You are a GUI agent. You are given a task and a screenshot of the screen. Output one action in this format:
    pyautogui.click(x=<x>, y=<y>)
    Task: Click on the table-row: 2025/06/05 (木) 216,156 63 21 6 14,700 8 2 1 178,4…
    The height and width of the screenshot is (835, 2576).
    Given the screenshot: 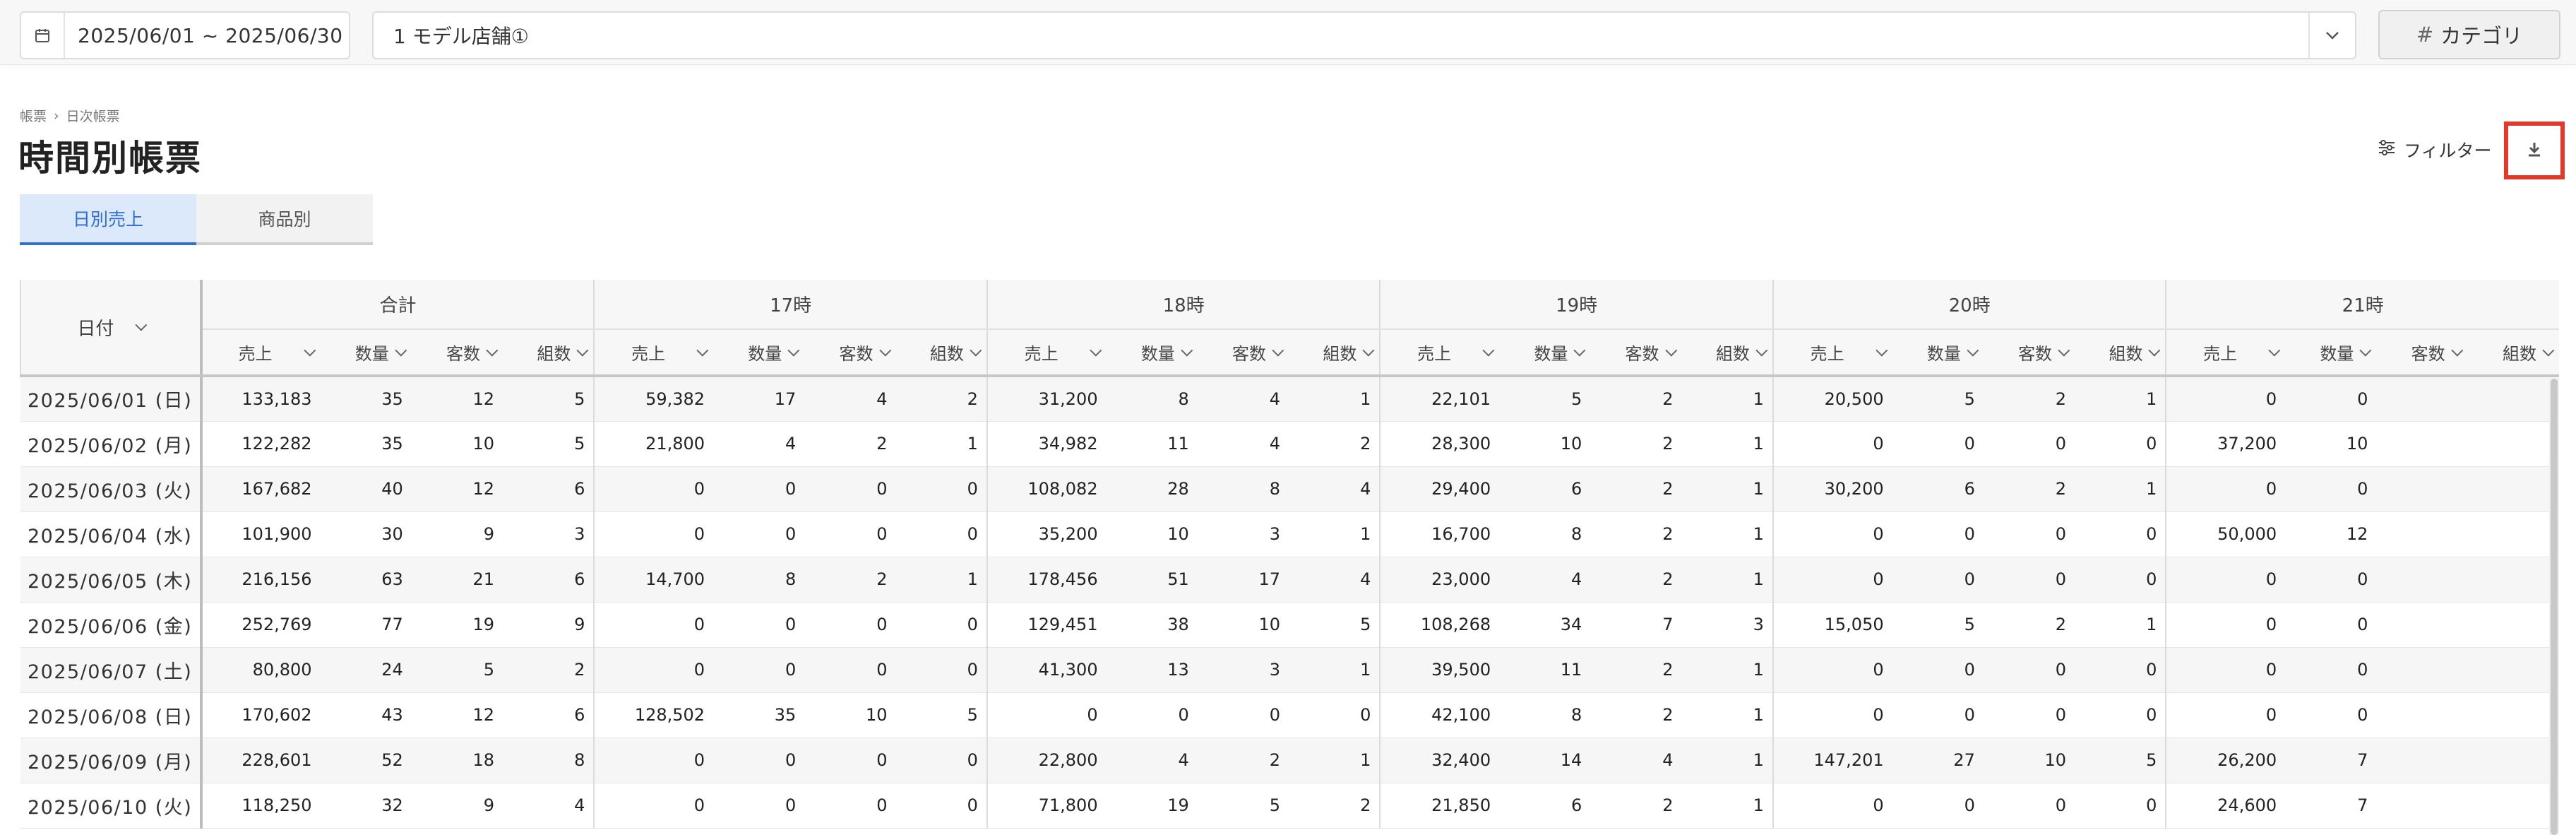 What is the action you would take?
    pyautogui.click(x=1289, y=580)
    